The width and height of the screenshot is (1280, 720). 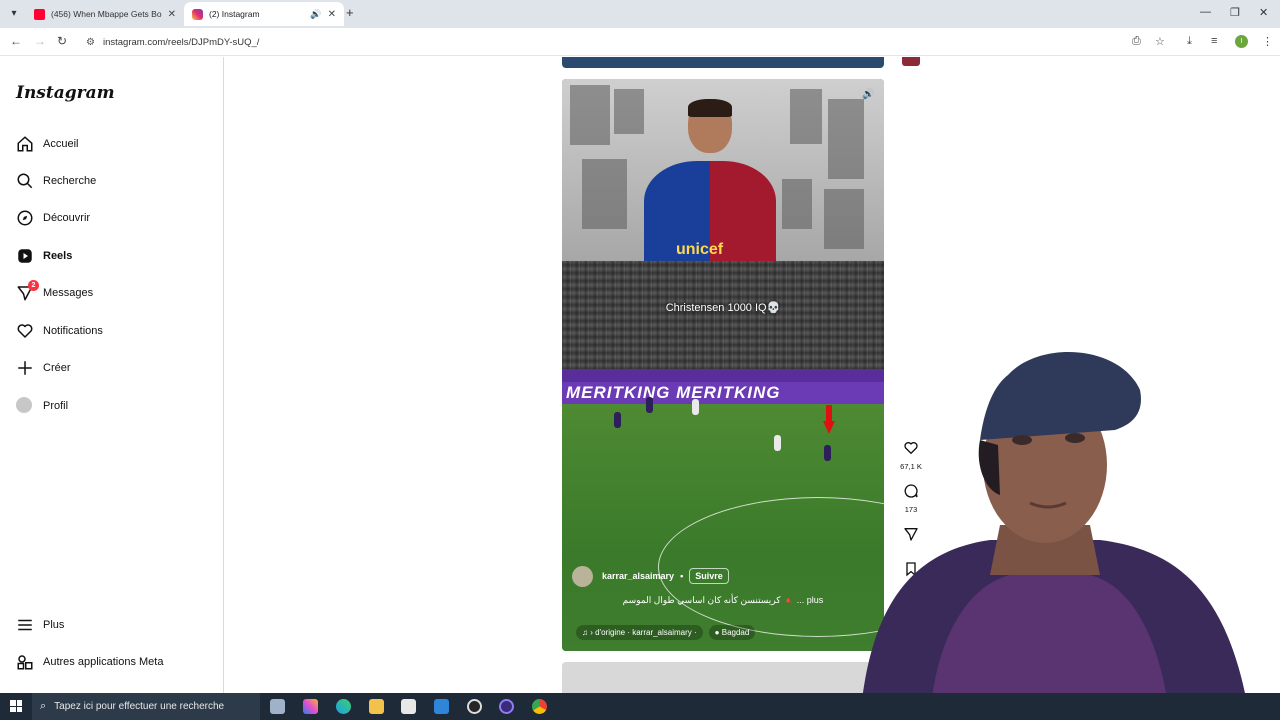 I want to click on author-username: karrar_alsaimary, so click(x=638, y=576).